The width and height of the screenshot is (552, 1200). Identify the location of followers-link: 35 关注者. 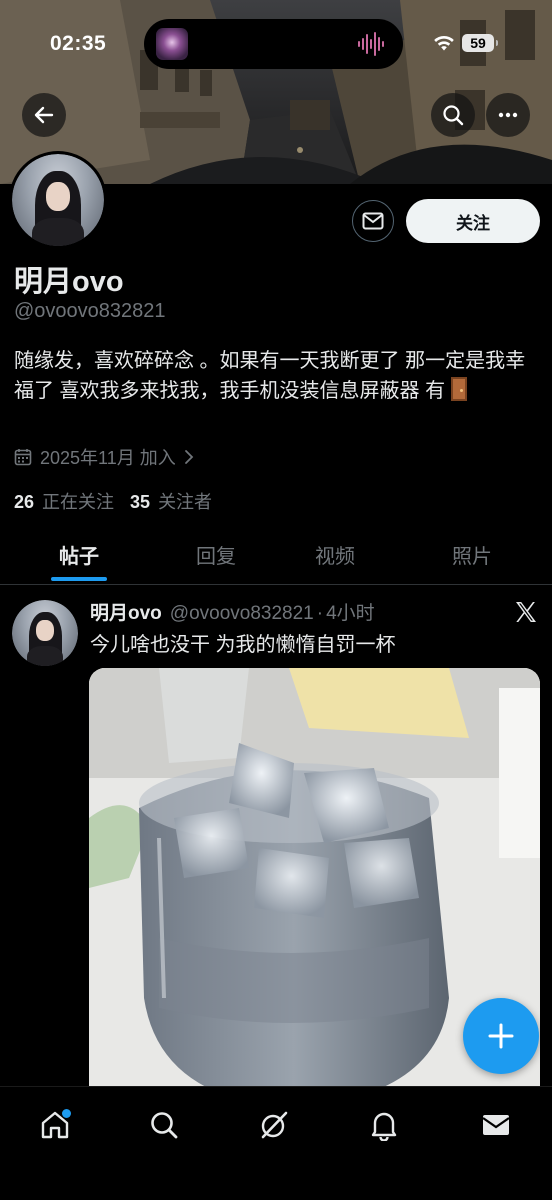
(171, 501).